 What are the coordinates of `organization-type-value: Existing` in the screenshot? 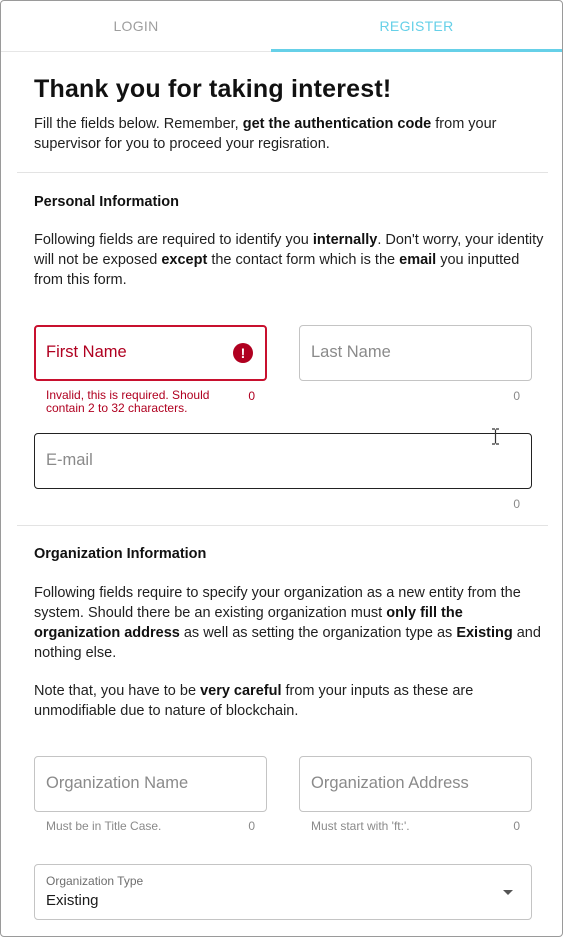 It's located at (72, 900).